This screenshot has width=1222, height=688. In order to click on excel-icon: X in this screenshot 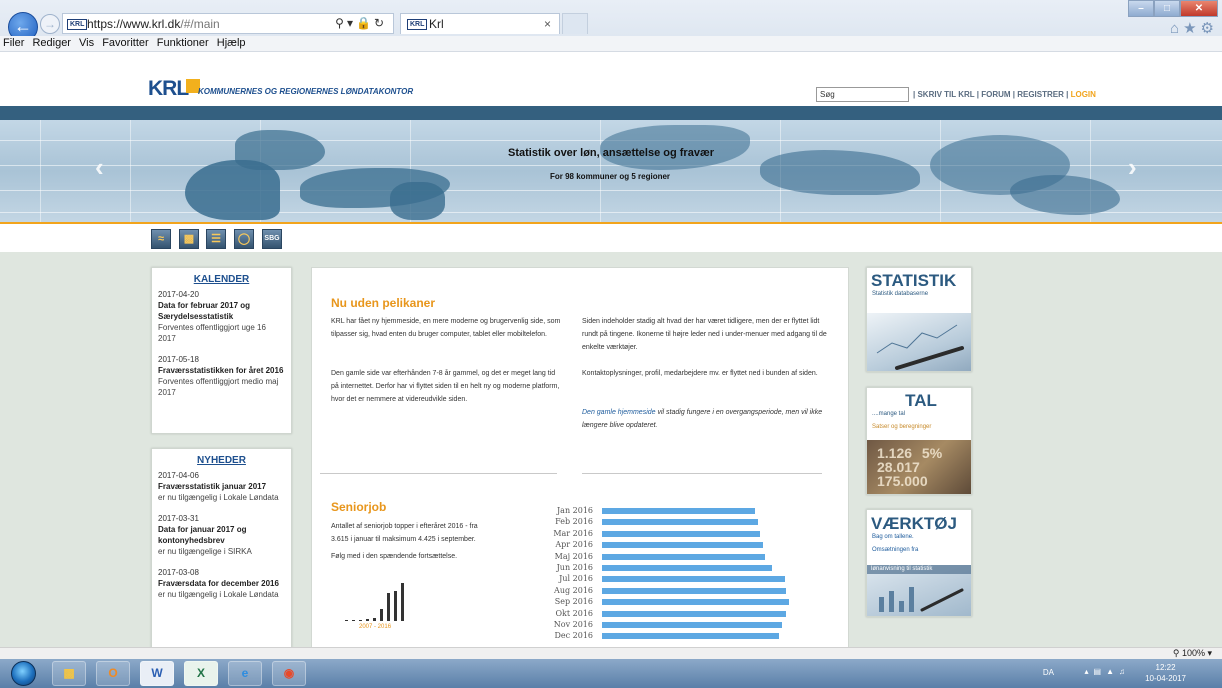, I will do `click(201, 673)`.